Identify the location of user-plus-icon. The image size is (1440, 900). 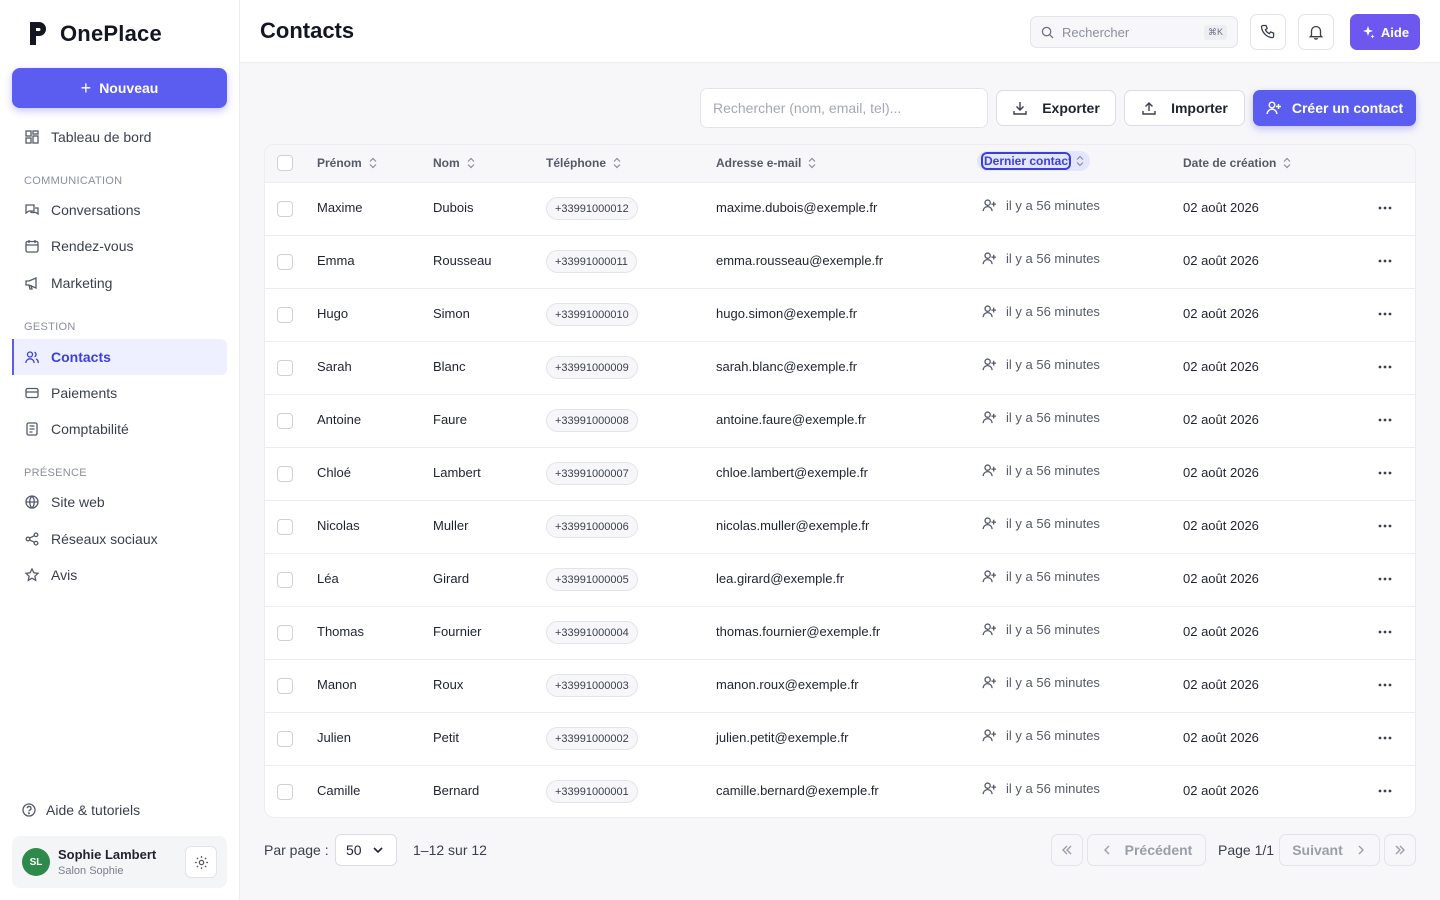
(989, 470).